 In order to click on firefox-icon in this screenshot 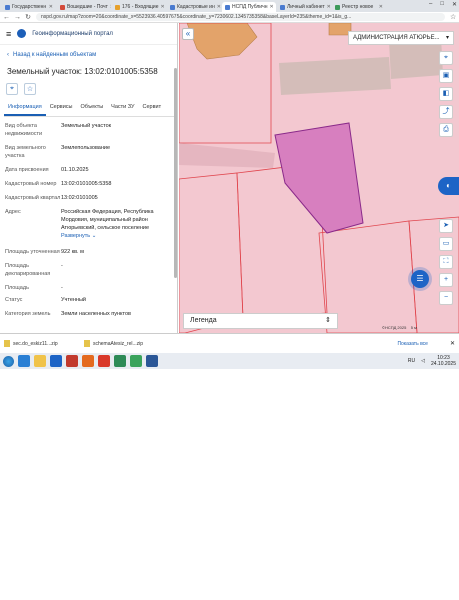, I will do `click(88, 361)`.